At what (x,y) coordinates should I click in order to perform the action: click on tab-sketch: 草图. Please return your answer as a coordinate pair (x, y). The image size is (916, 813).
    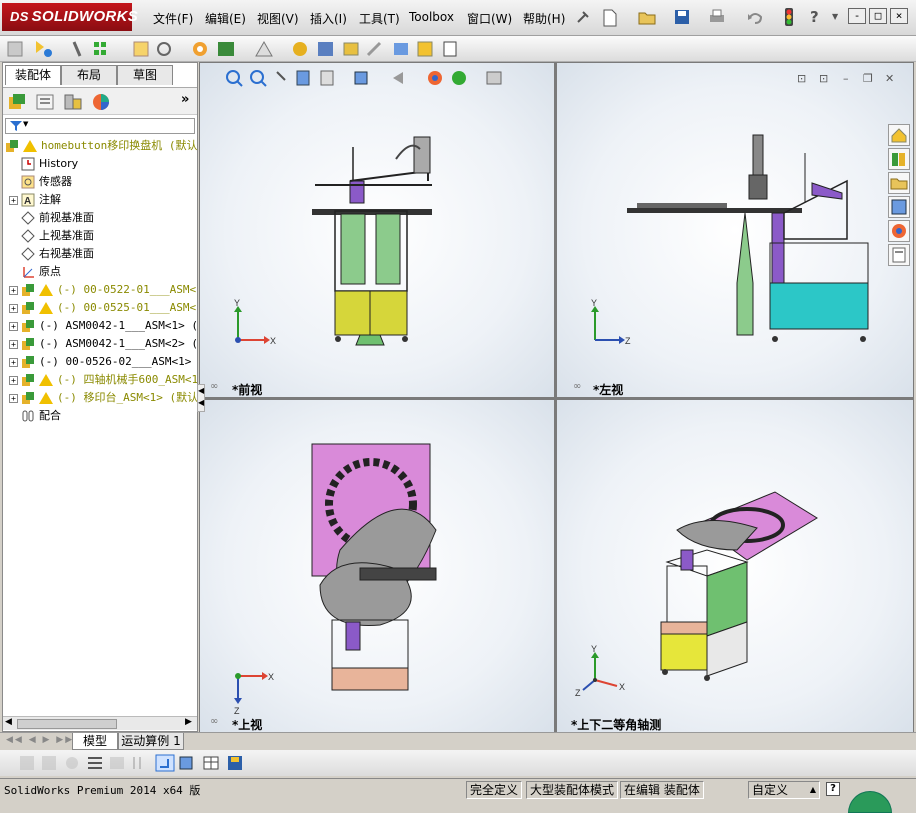
    Looking at the image, I should click on (145, 75).